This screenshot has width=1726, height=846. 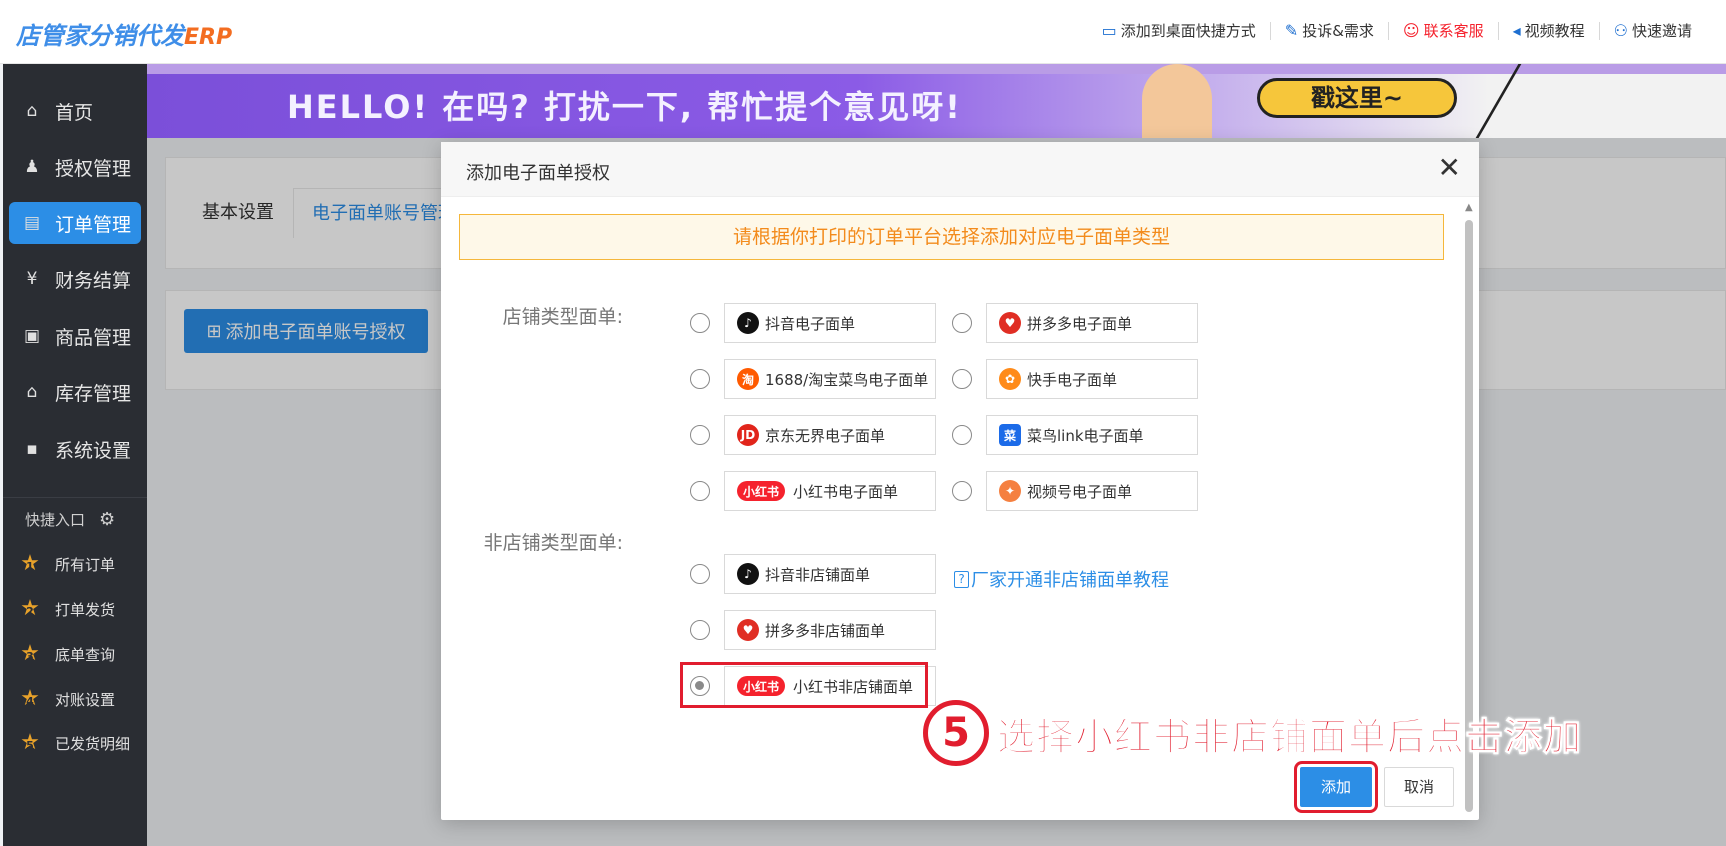 What do you see at coordinates (67, 609) in the screenshot?
I see `quick-item-print-ship: ★ 2 打单发货` at bounding box center [67, 609].